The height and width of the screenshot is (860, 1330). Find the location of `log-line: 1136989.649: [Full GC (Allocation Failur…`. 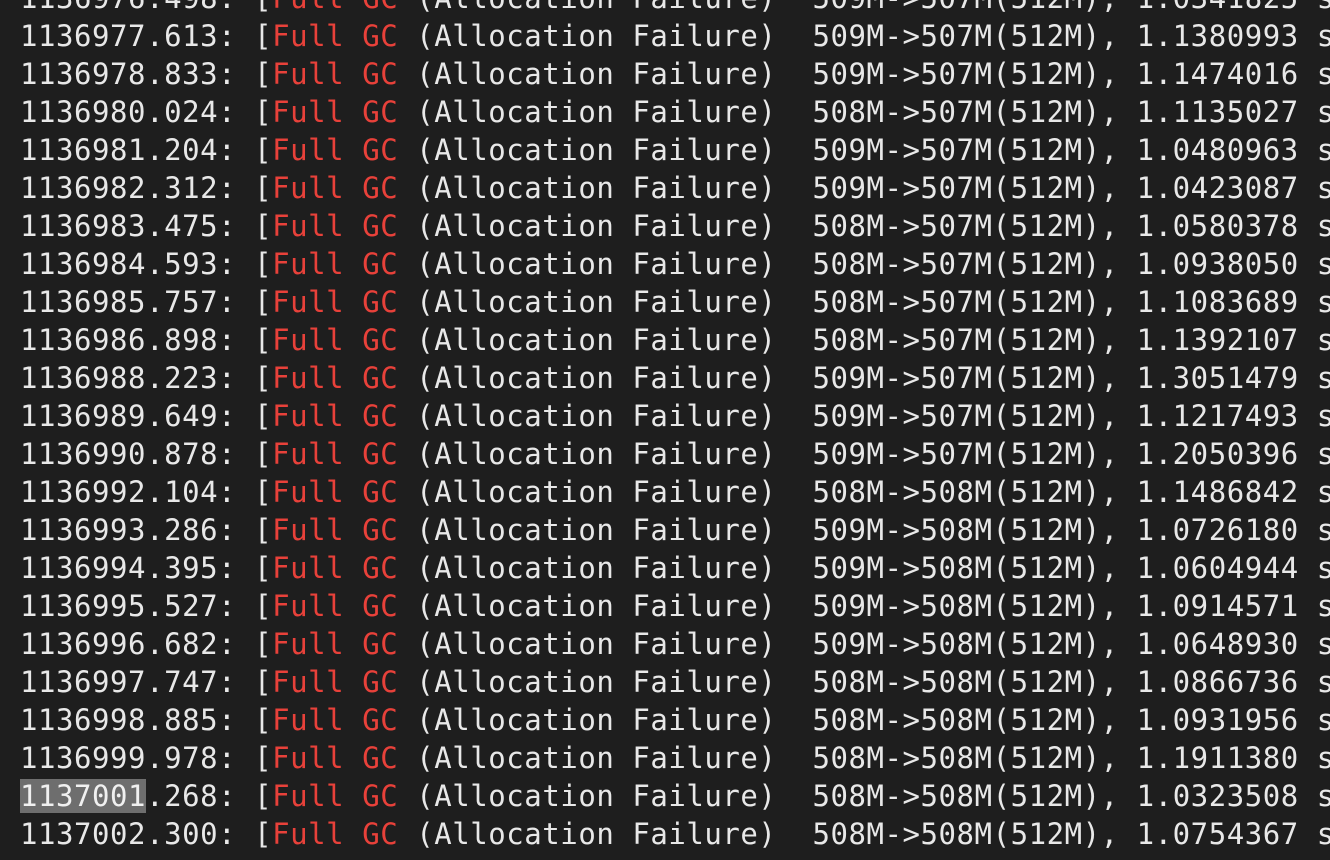

log-line: 1136989.649: [Full GC (Allocation Failur… is located at coordinates (675, 416).